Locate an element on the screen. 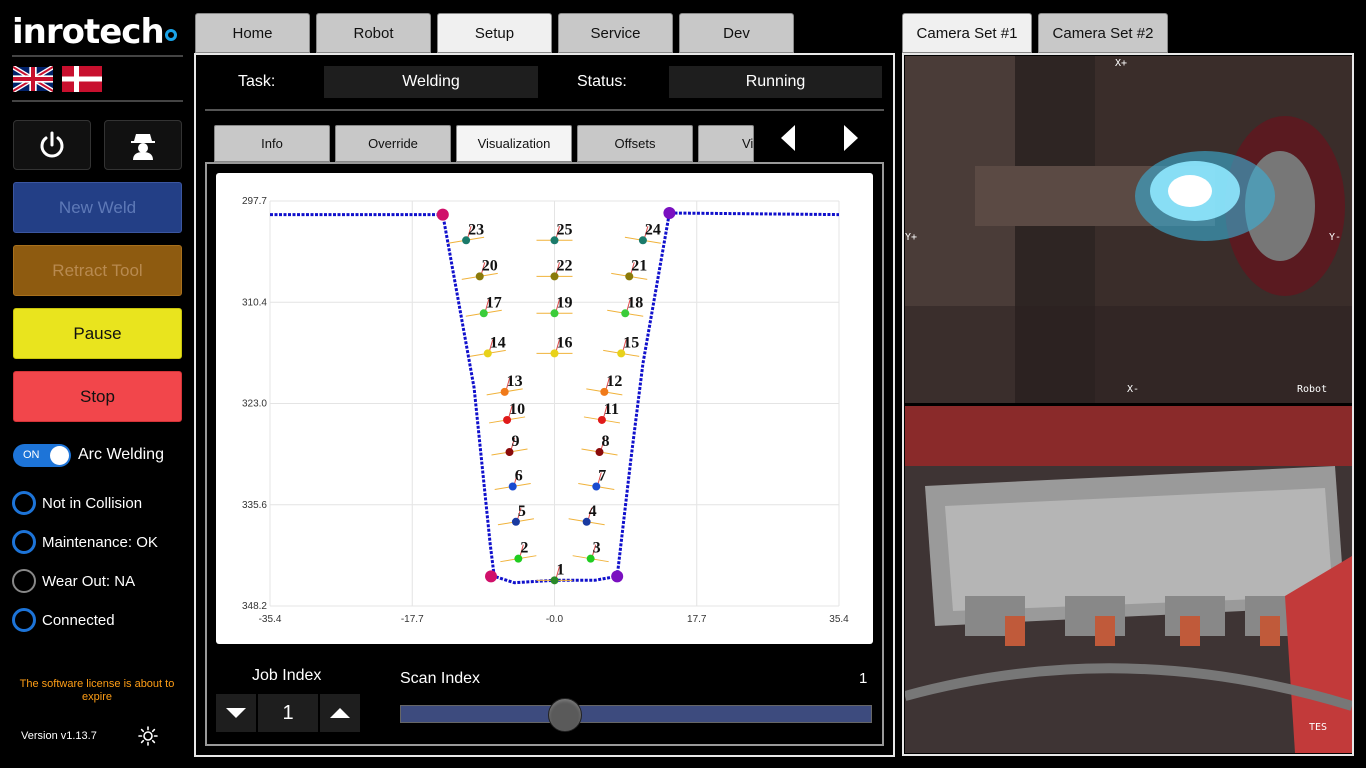 The image size is (1366, 768). incognito-button is located at coordinates (143, 145).